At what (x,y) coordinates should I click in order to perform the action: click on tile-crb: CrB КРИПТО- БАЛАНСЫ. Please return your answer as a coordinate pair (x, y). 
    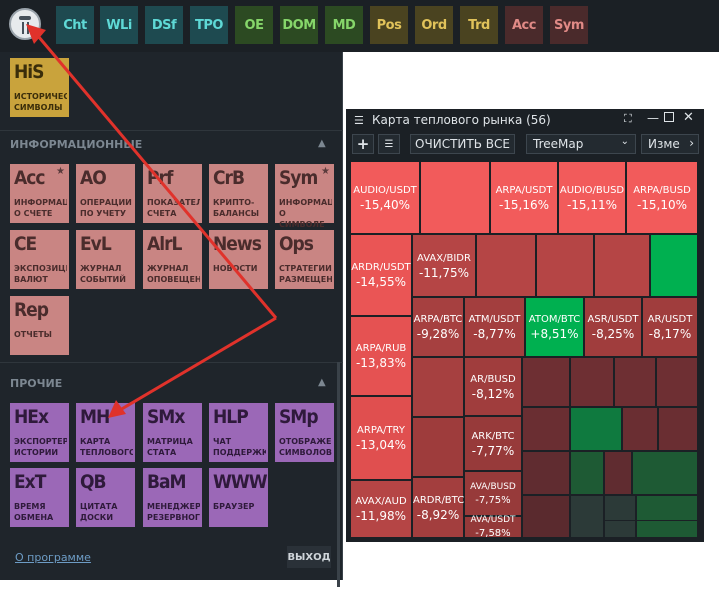
    Looking at the image, I should click on (238, 193).